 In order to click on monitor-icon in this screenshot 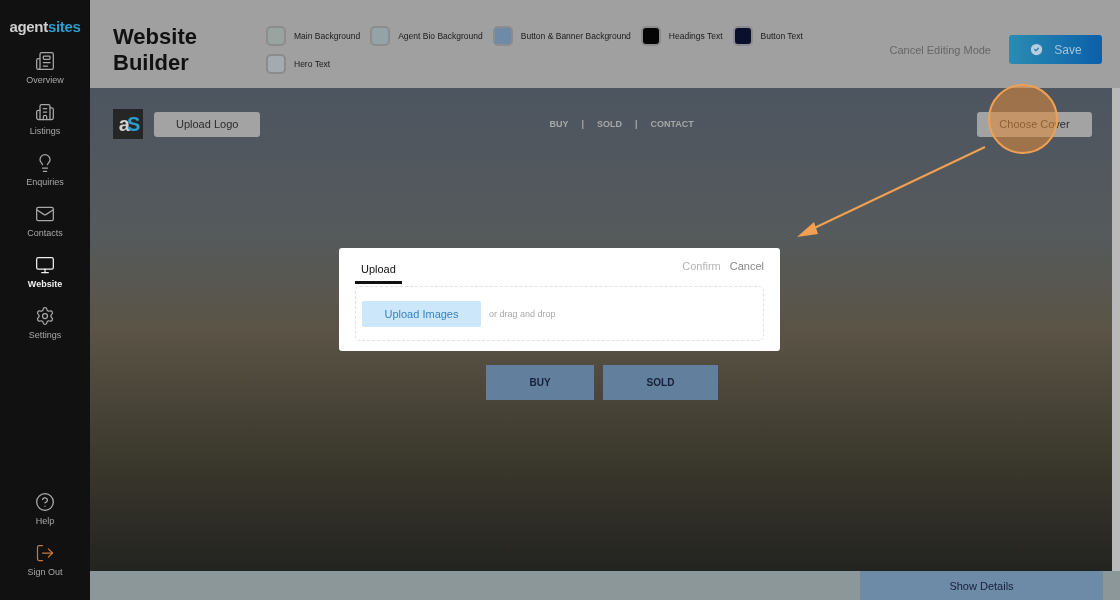, I will do `click(45, 265)`.